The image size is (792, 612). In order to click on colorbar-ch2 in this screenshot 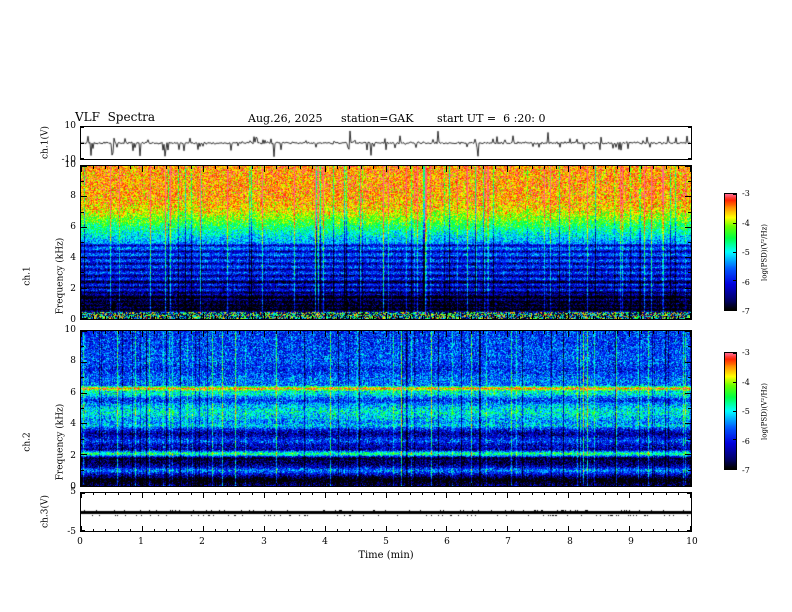, I will do `click(730, 411)`.